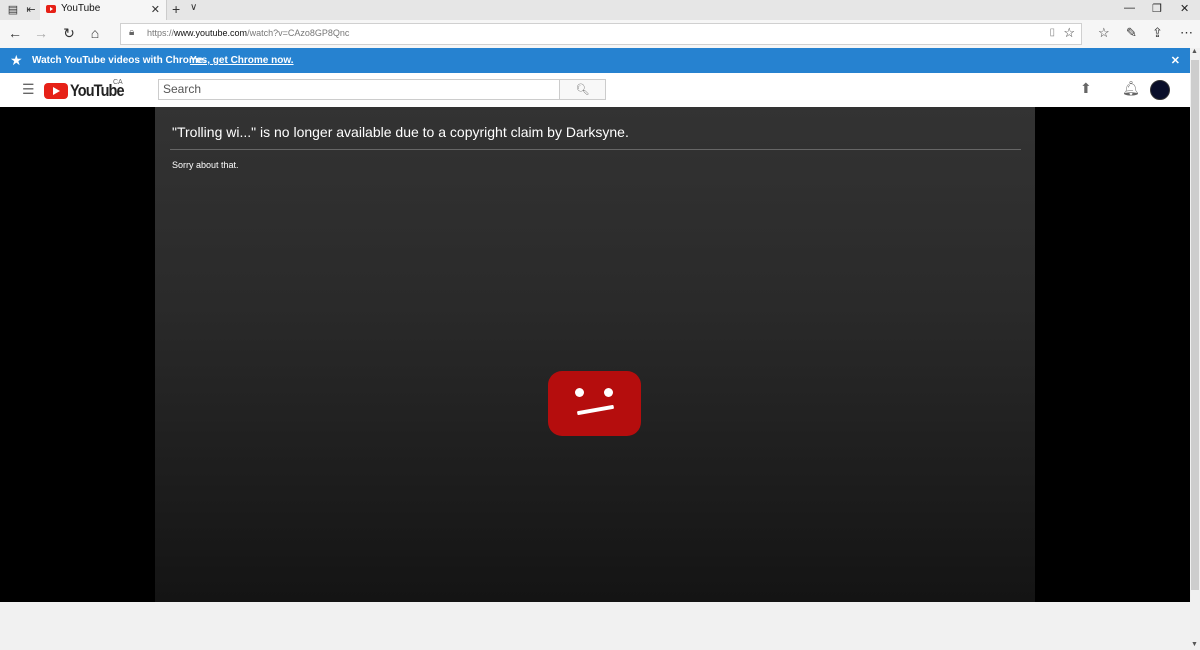 This screenshot has width=1200, height=650. What do you see at coordinates (118, 82) in the screenshot?
I see `country-code: CA` at bounding box center [118, 82].